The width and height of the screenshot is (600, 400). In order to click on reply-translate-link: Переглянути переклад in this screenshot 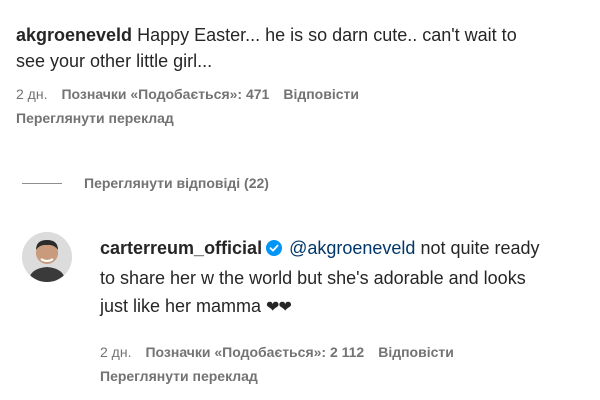, I will do `click(350, 376)`.